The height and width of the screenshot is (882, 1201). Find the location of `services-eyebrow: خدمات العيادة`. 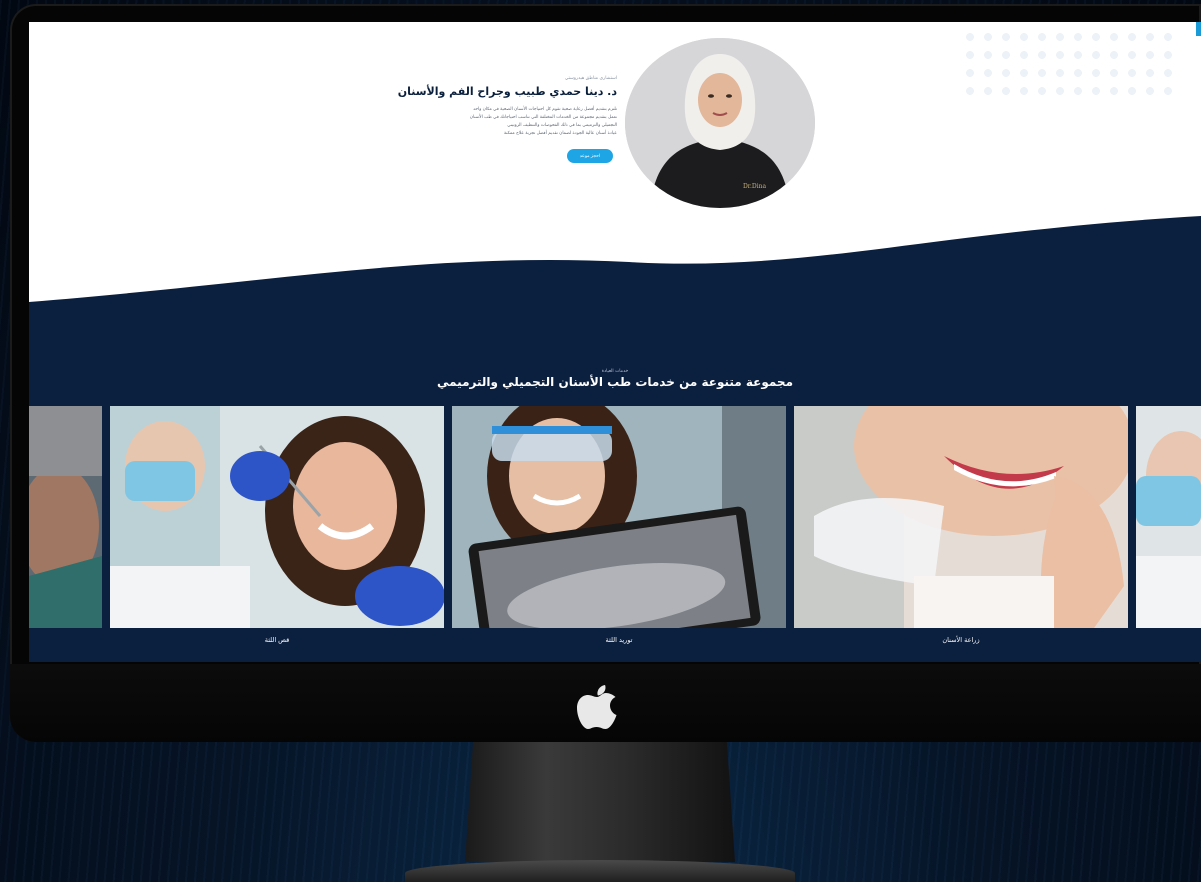

services-eyebrow: خدمات العيادة is located at coordinates (615, 371).